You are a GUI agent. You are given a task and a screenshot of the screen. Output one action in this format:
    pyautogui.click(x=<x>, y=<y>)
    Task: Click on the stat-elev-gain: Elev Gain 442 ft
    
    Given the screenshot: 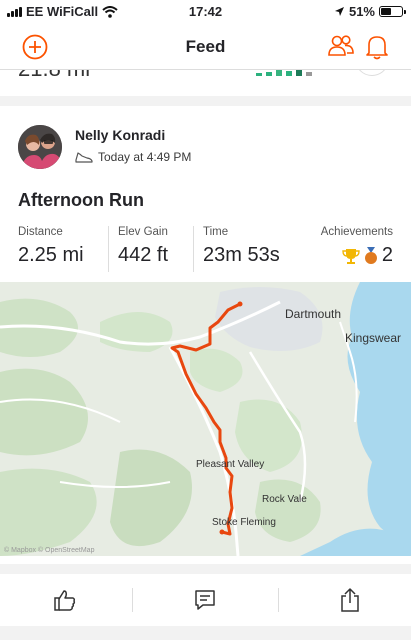 What is the action you would take?
    pyautogui.click(x=138, y=249)
    